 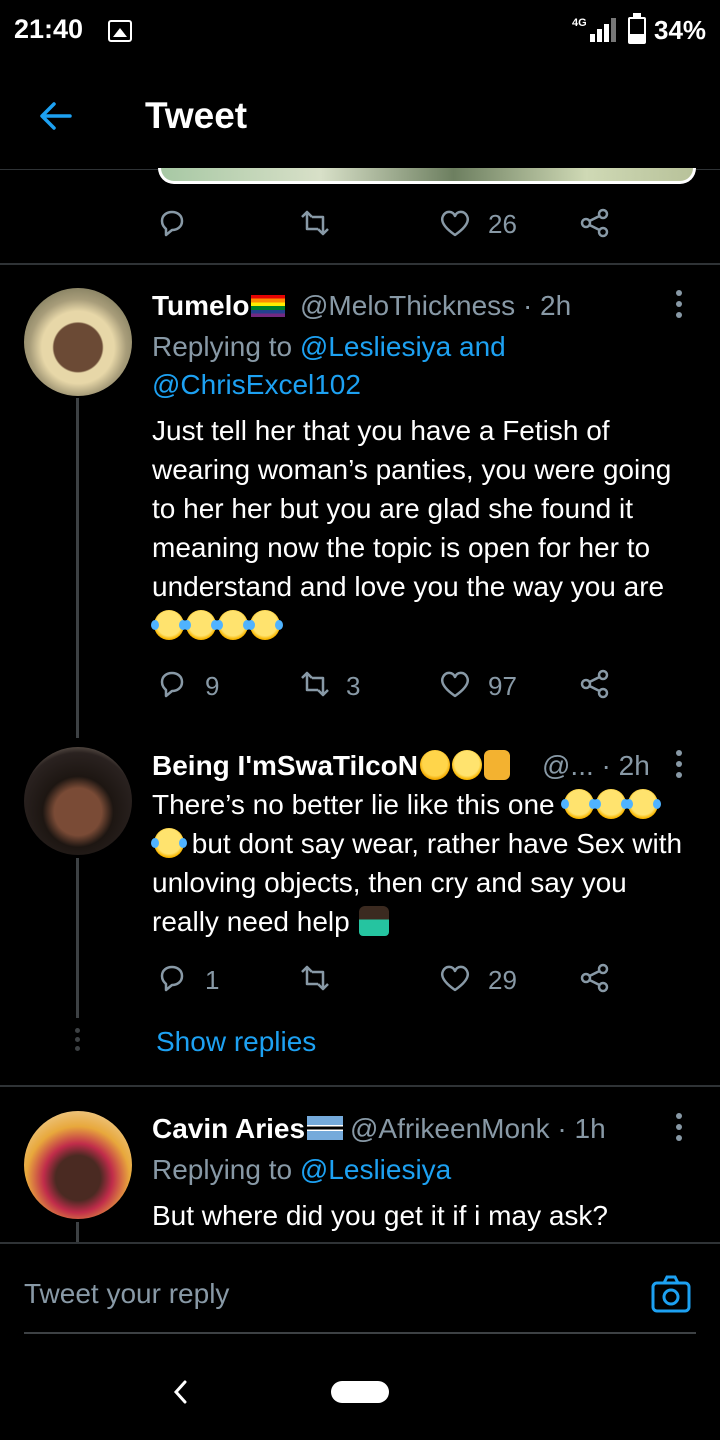 What do you see at coordinates (268, 306) in the screenshot?
I see `rainbow-flag-icon` at bounding box center [268, 306].